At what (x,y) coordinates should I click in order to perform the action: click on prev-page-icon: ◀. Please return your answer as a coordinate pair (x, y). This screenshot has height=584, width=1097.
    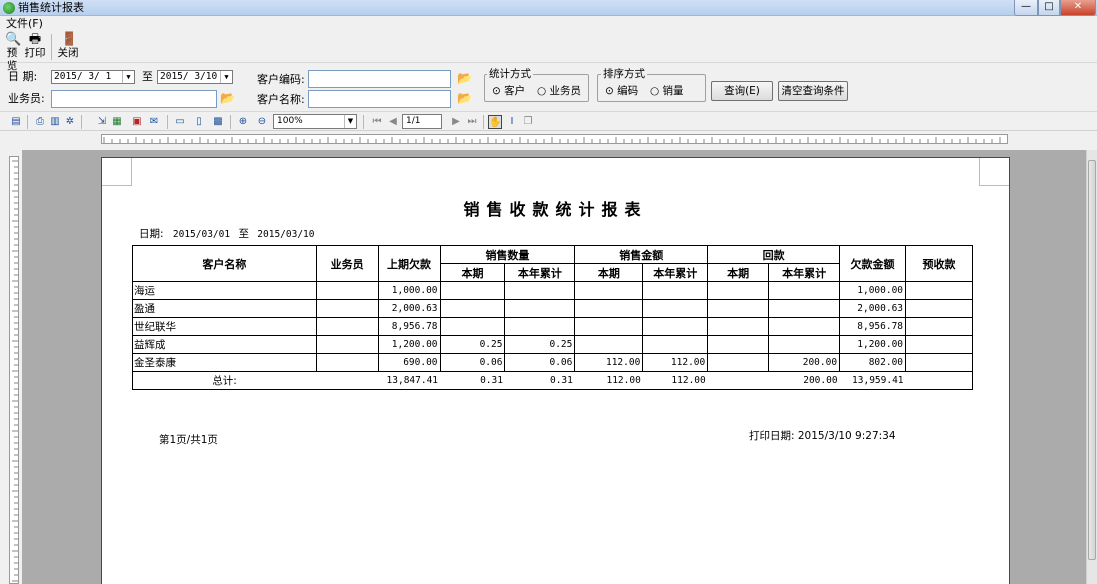
    Looking at the image, I should click on (393, 122).